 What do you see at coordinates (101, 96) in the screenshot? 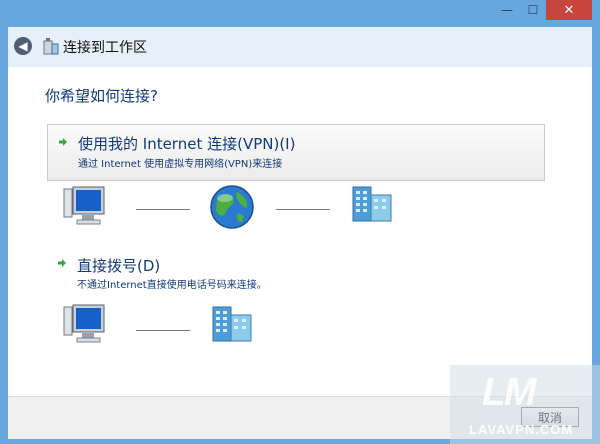
I see `question-heading: 你希望如何连接?` at bounding box center [101, 96].